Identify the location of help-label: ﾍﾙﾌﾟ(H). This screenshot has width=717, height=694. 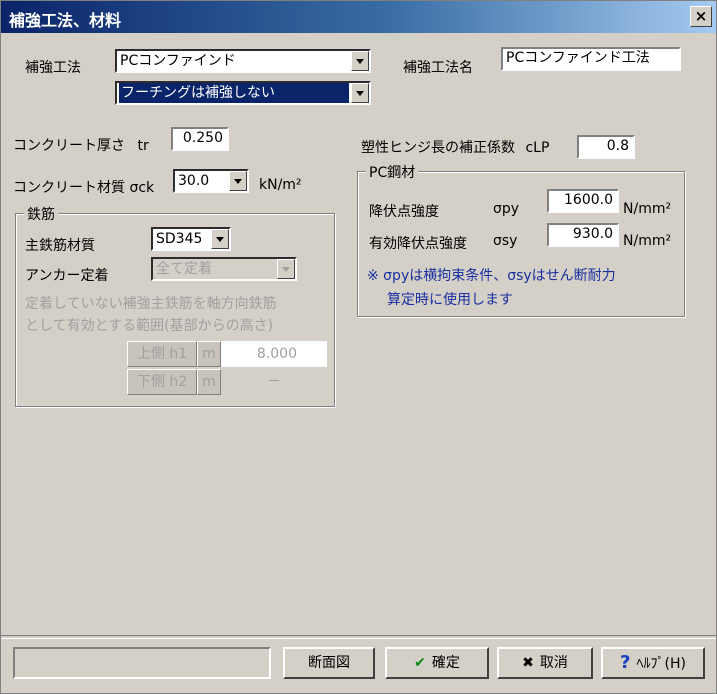
(661, 664).